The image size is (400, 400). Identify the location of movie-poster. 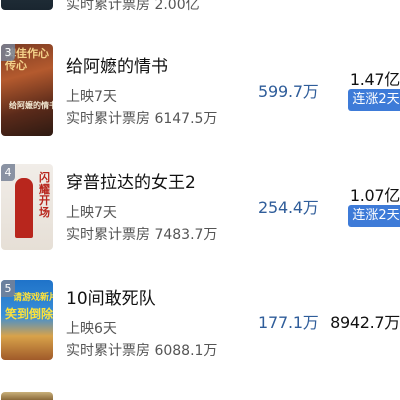
(27, 5).